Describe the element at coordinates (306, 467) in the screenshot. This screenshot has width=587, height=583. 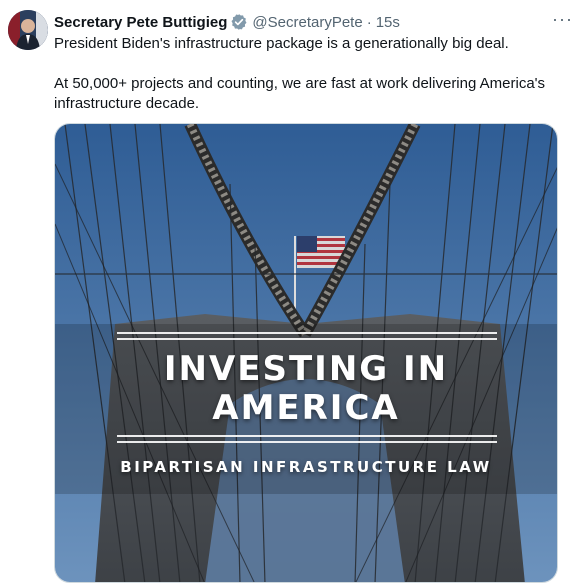
I see `media-subtitle: BIPARTISAN INFRASTRUCTURE LAW` at that location.